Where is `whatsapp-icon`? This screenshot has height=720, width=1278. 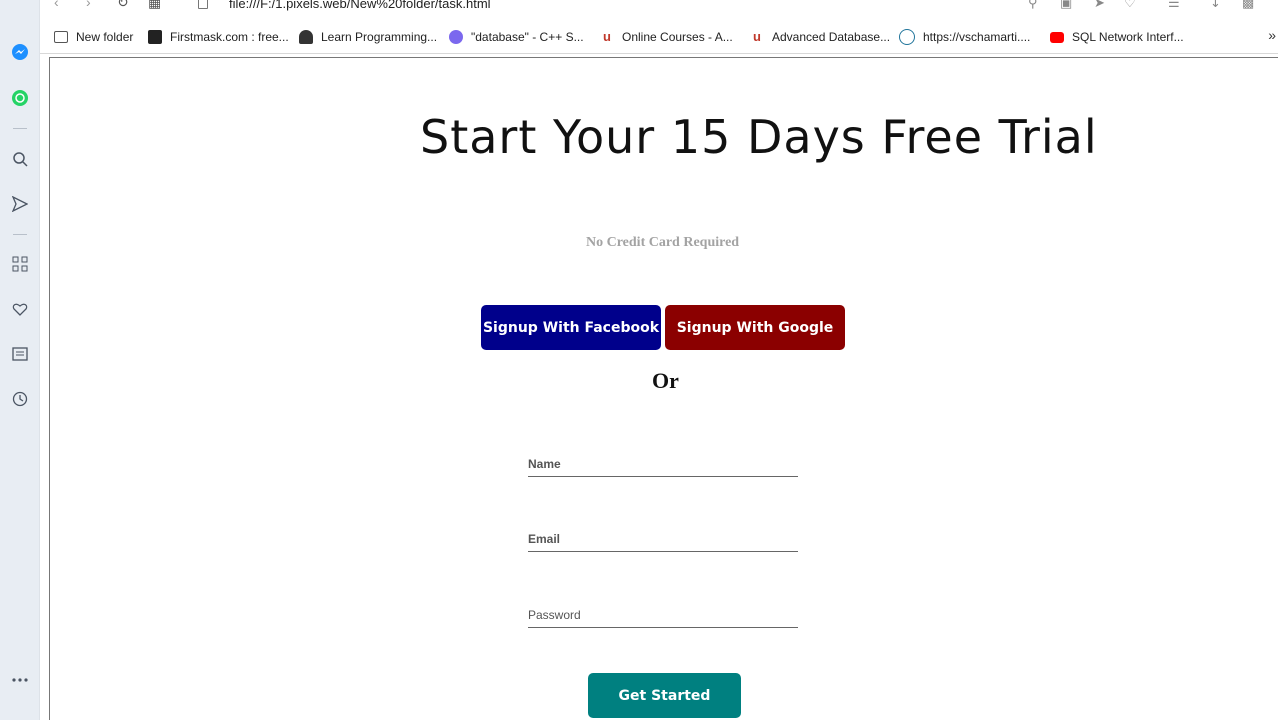
whatsapp-icon is located at coordinates (20, 98).